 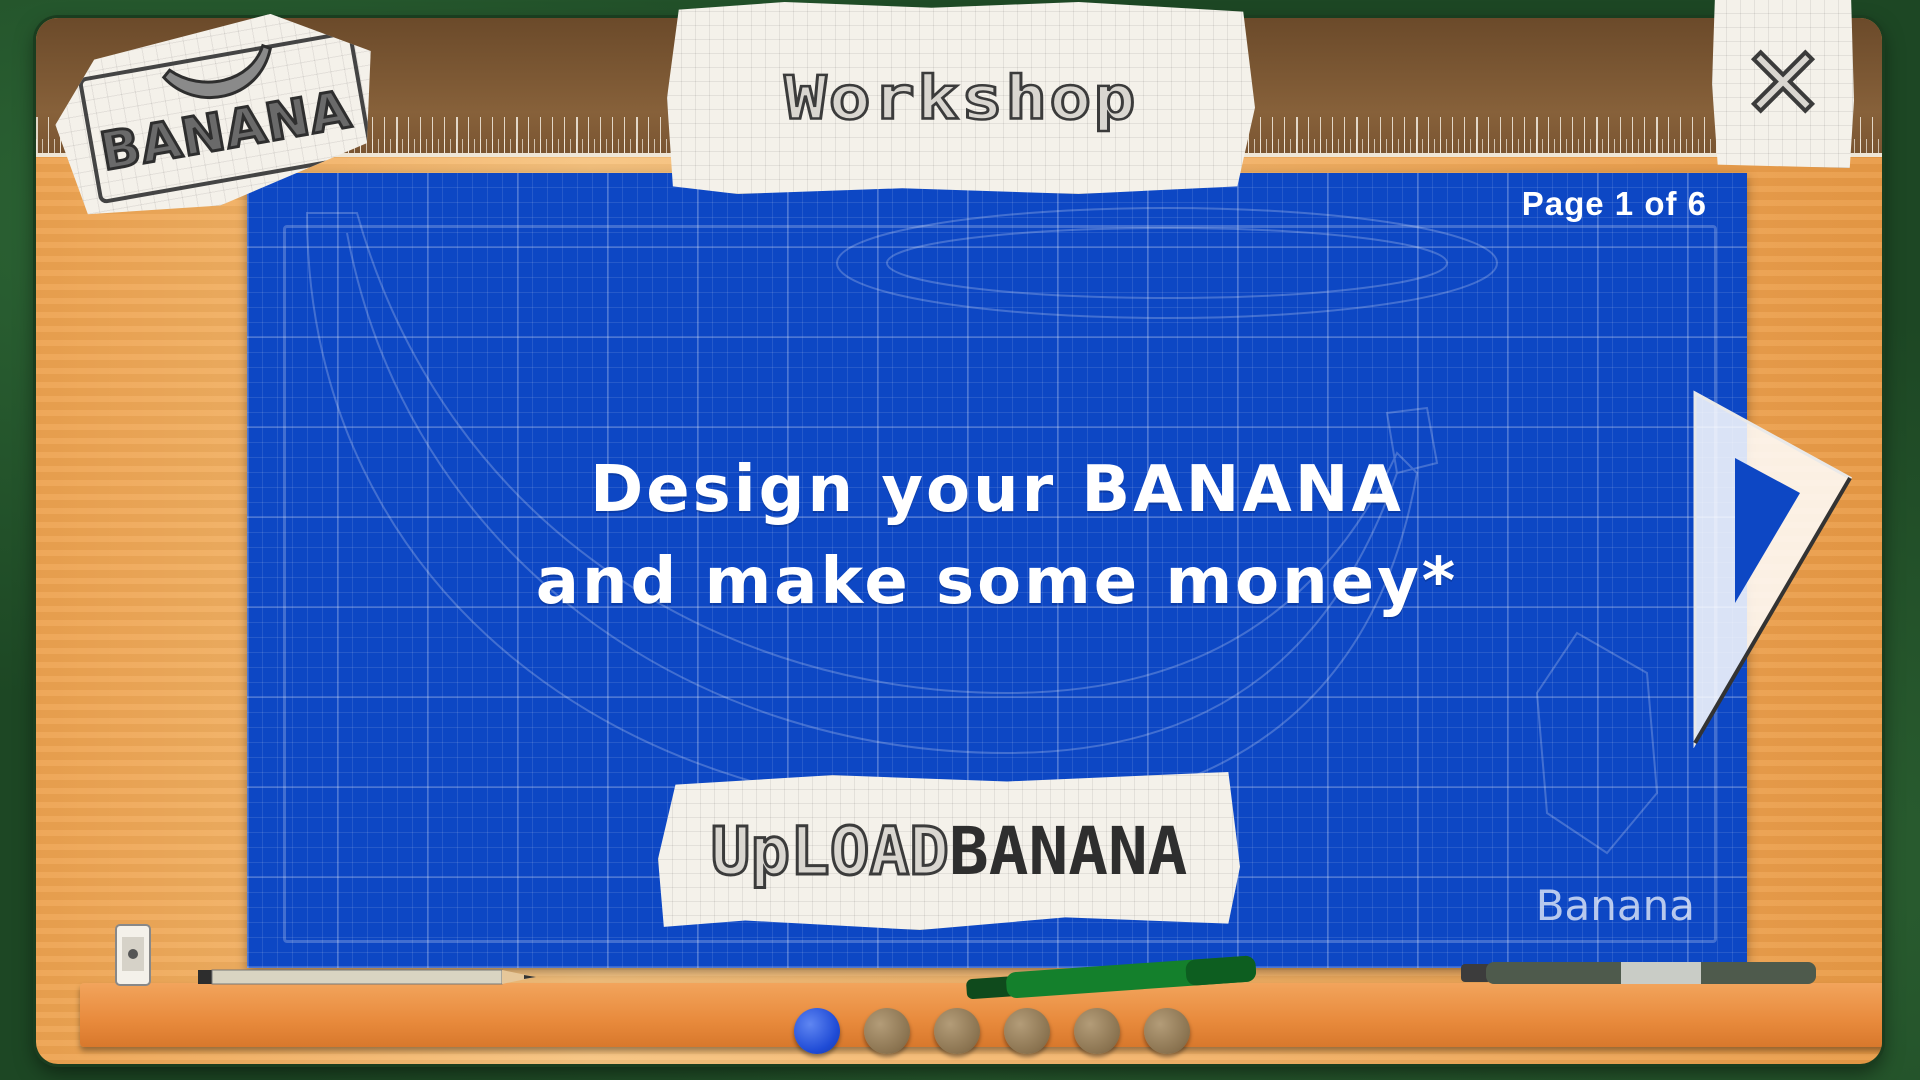 I want to click on workshop-title-banner: Workshop, so click(x=961, y=98).